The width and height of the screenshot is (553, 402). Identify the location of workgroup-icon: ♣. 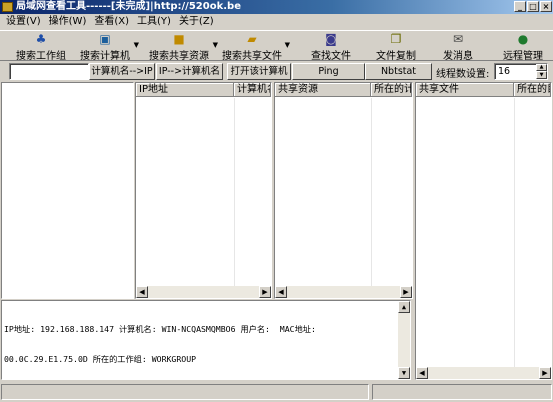
(41, 39).